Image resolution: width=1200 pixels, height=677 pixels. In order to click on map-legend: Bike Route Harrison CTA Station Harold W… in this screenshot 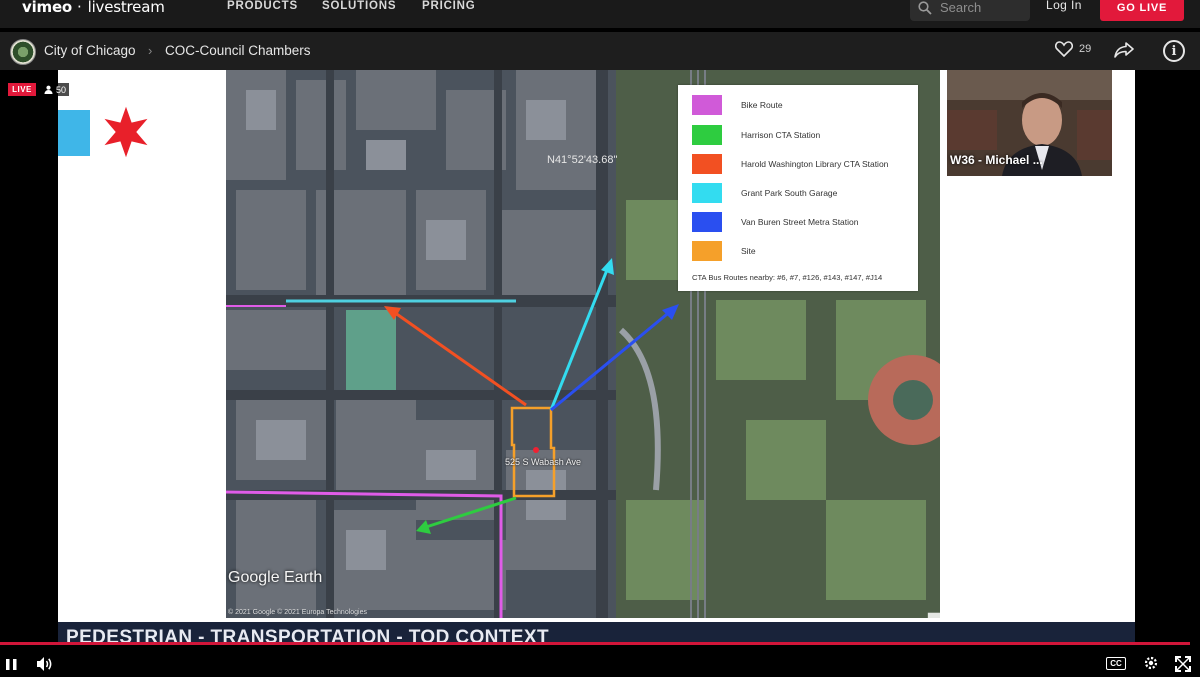, I will do `click(798, 188)`.